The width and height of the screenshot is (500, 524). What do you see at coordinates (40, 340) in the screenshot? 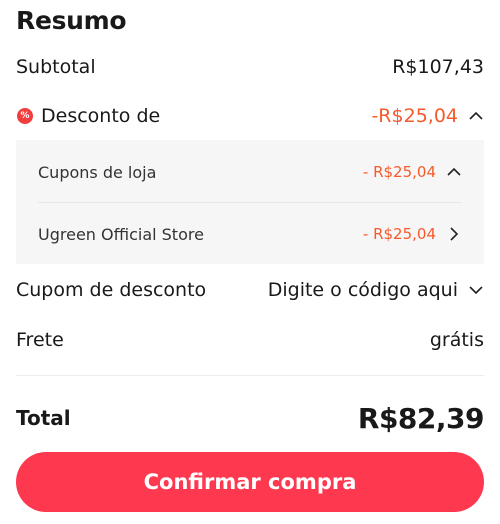
I see `shipping-label: Frete` at bounding box center [40, 340].